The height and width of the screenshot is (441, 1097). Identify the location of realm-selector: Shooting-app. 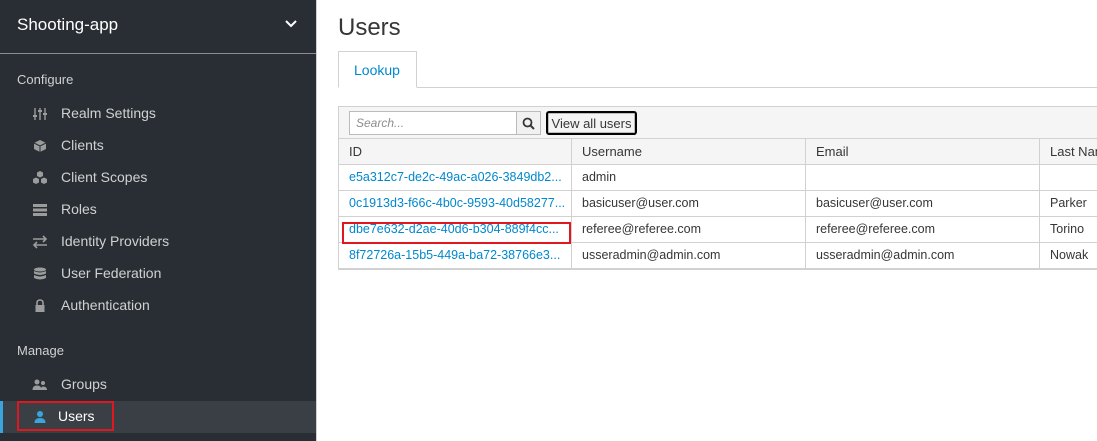
(158, 27).